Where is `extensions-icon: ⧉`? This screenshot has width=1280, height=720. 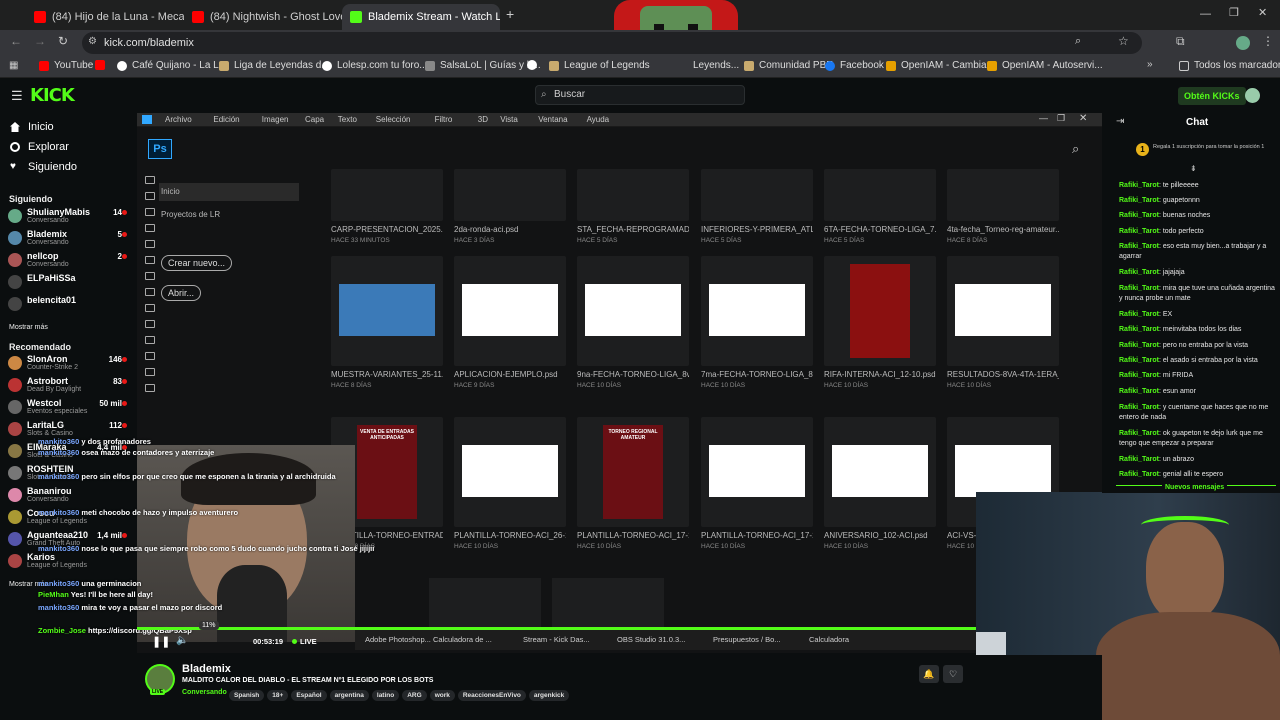
extensions-icon: ⧉ is located at coordinates (1180, 41).